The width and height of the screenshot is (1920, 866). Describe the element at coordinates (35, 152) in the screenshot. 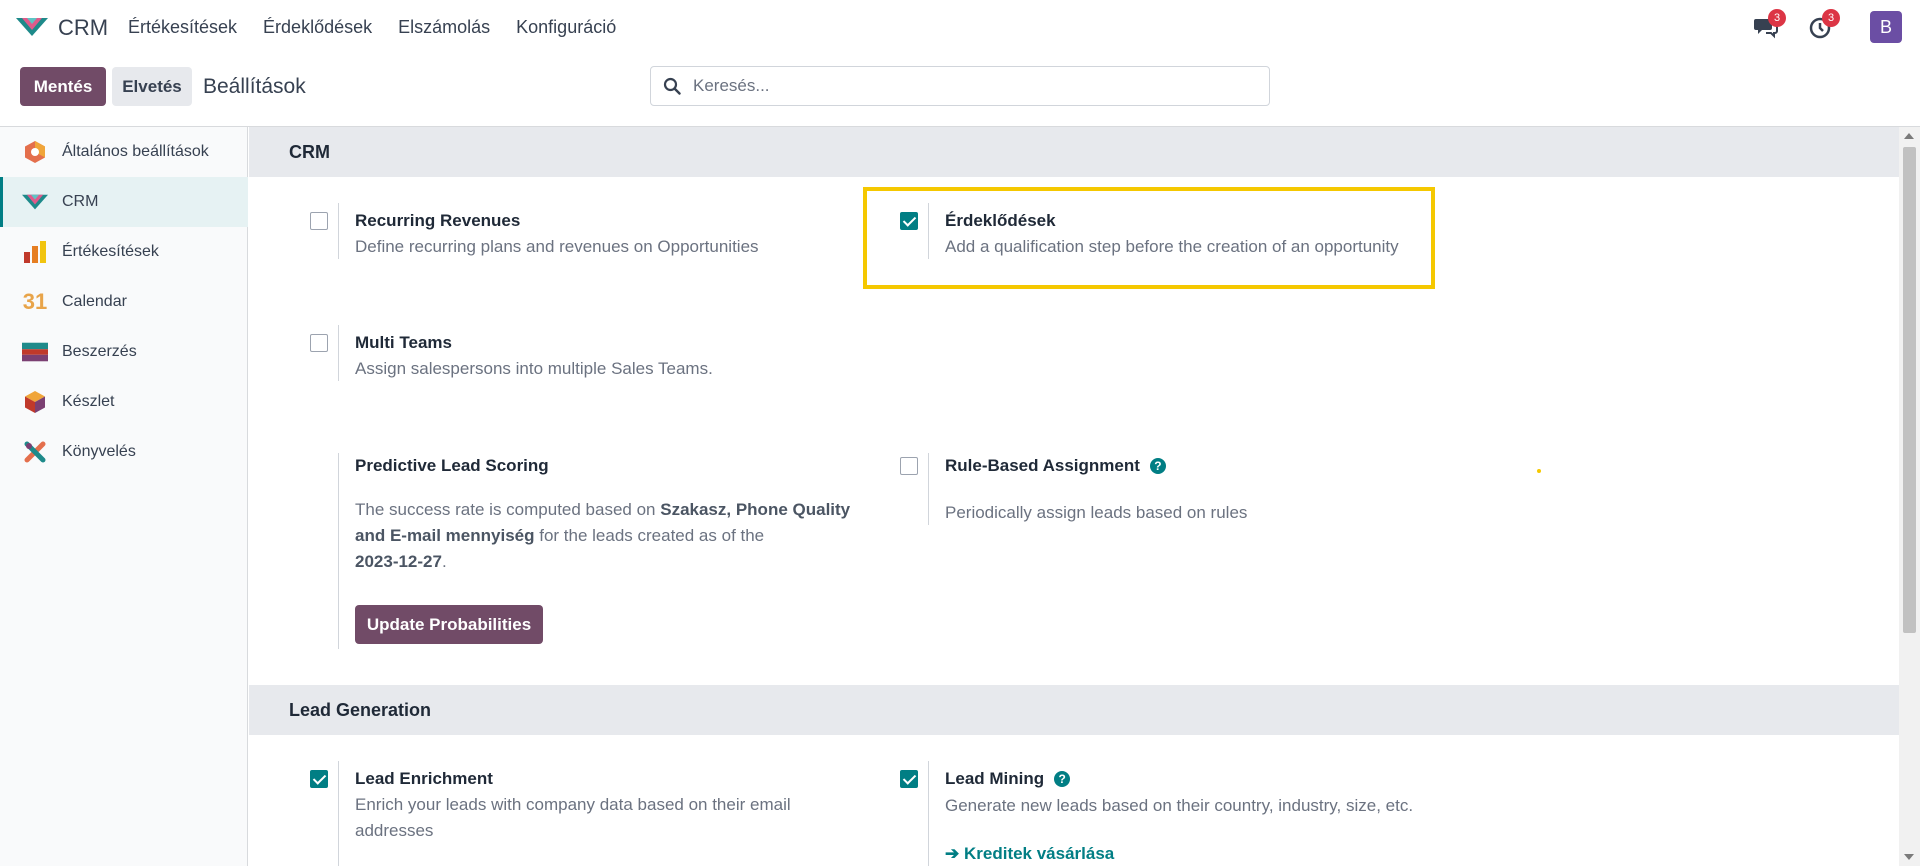

I see `settings-icon` at that location.